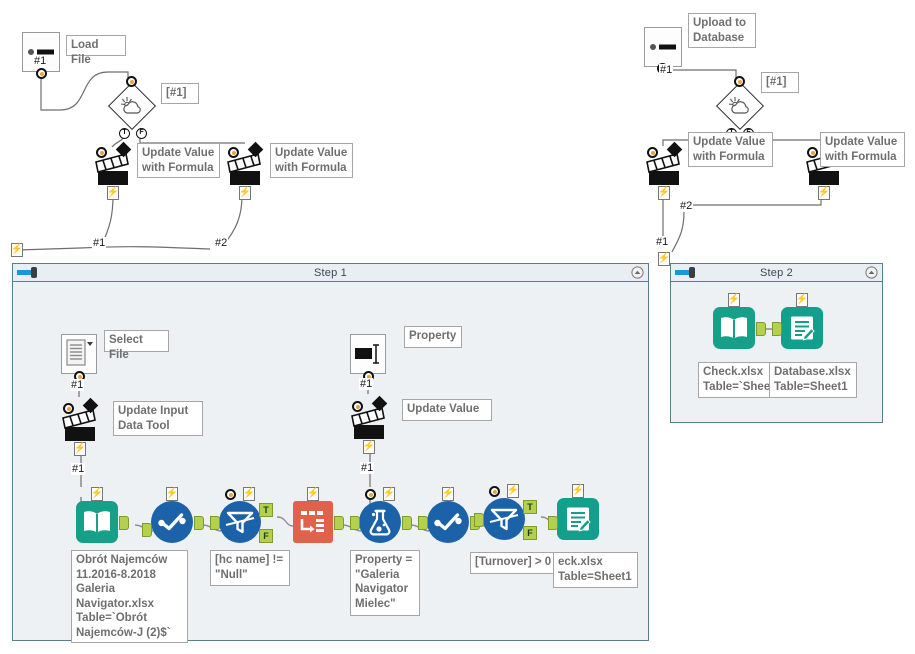  I want to click on action-left-2-output-anchor: ⚡, so click(245, 193).